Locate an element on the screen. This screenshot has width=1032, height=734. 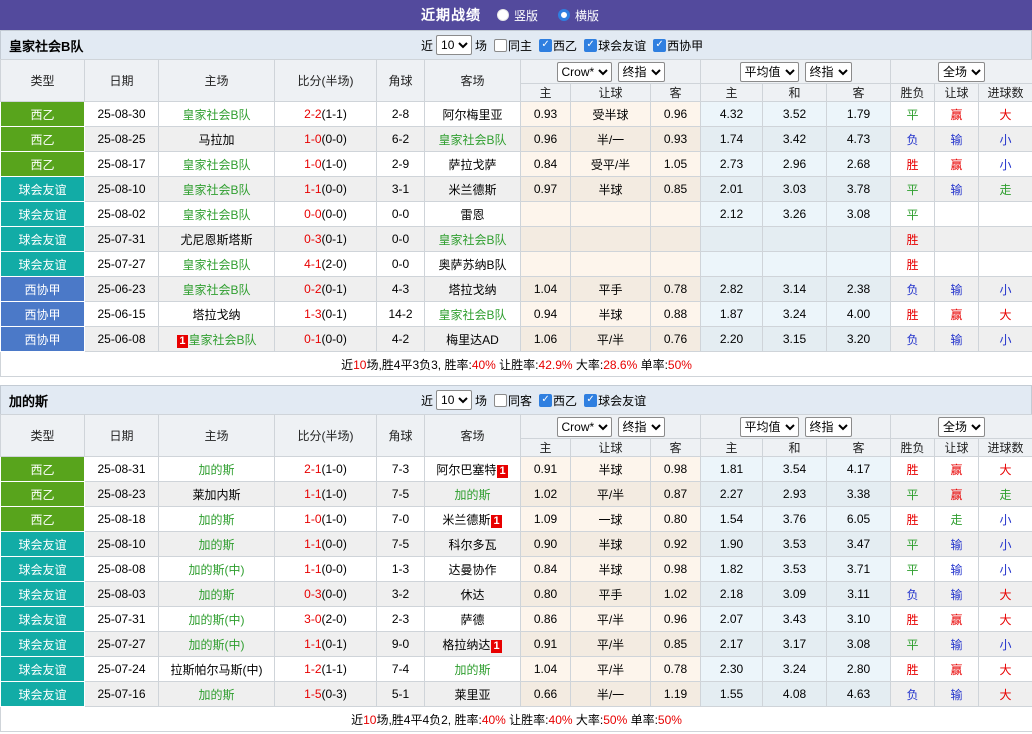
home-team-name: 加的斯(中) is located at coordinates (216, 644).